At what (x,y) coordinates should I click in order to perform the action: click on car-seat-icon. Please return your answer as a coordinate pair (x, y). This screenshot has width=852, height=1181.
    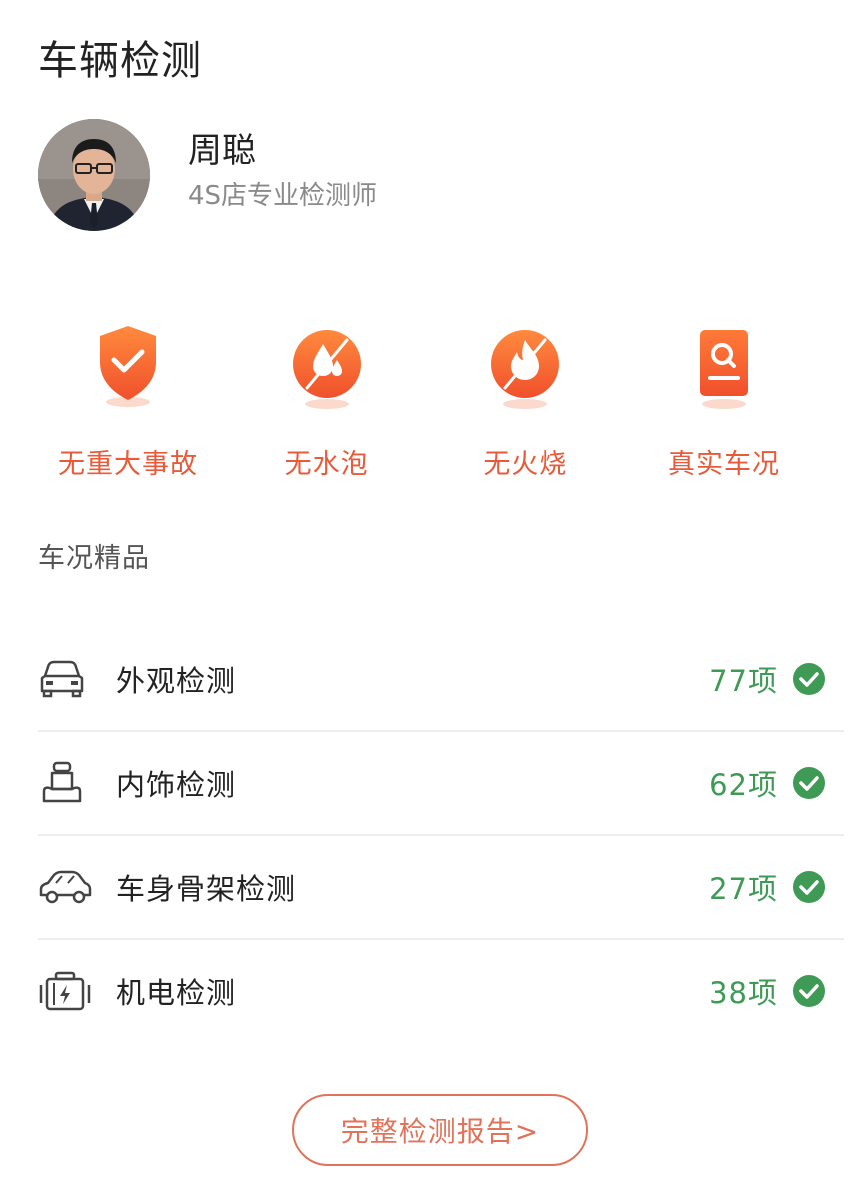
    Looking at the image, I should click on (66, 783).